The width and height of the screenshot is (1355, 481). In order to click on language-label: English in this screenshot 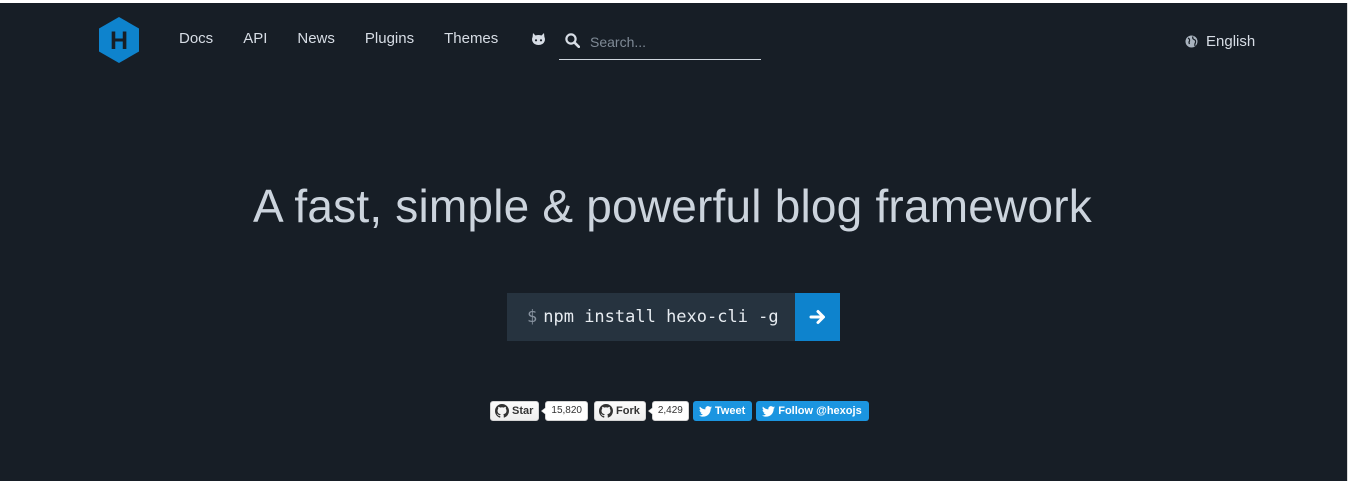, I will do `click(1231, 41)`.